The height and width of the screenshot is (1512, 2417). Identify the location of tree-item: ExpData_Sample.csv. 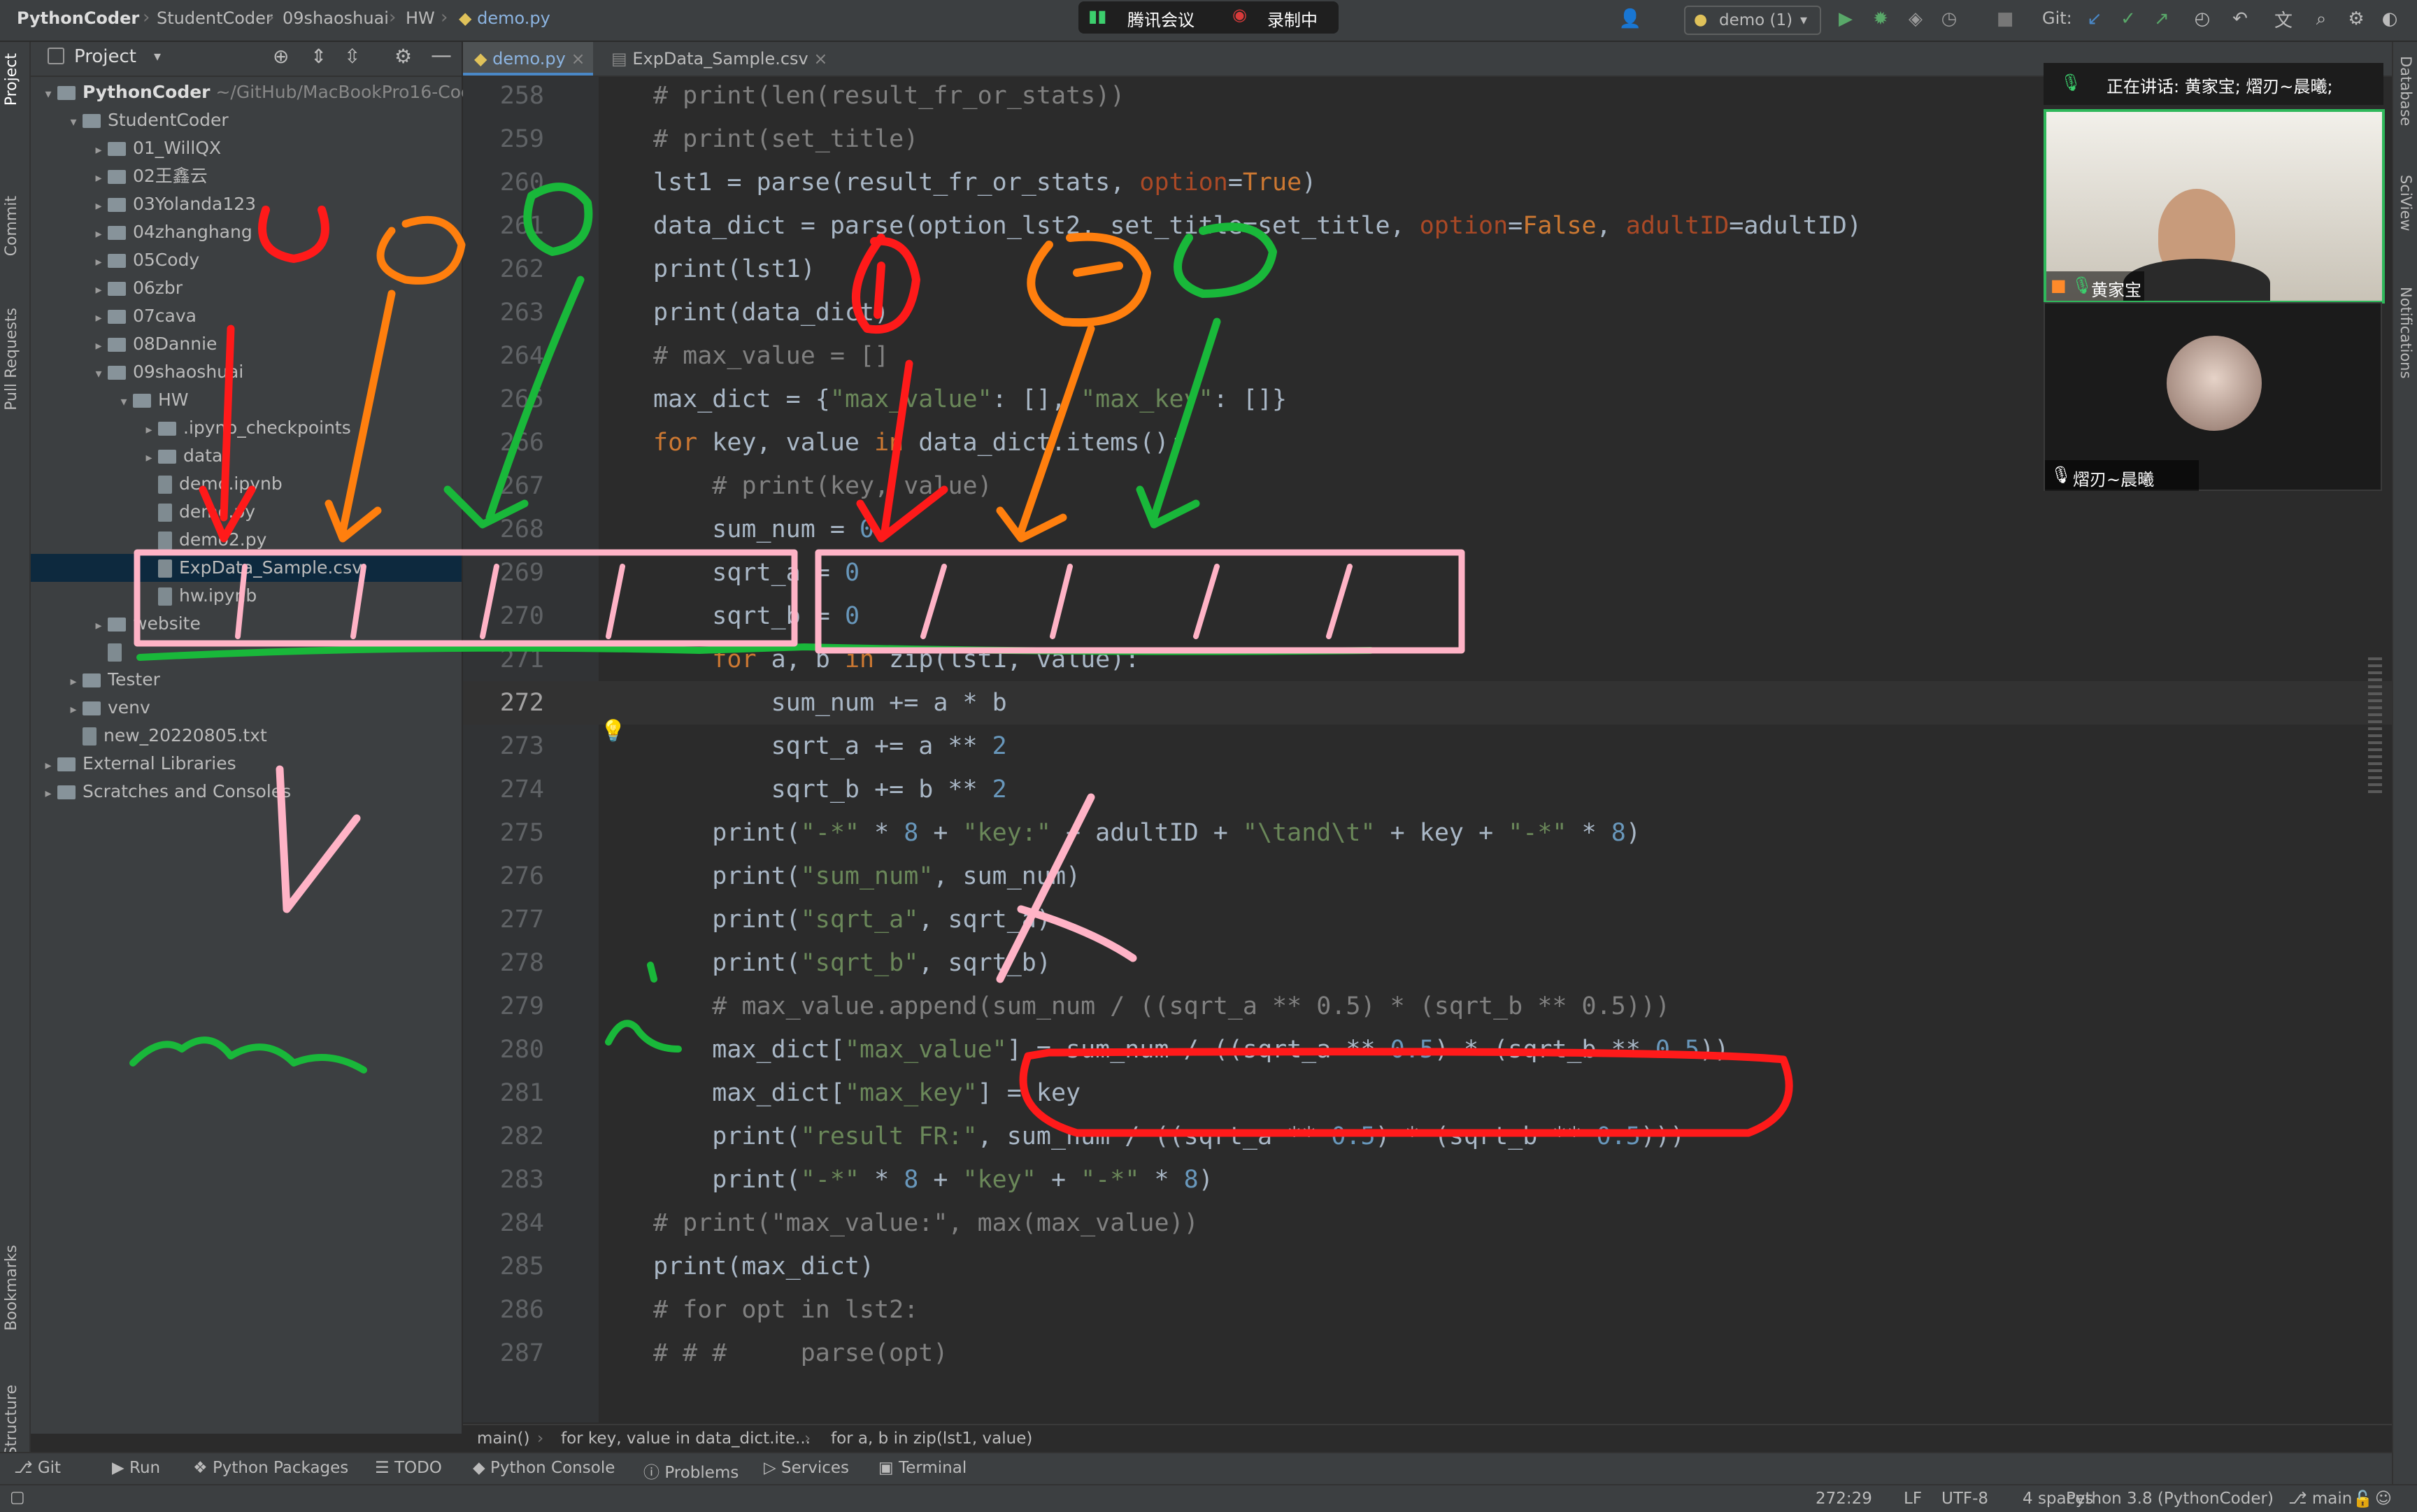
(246, 568).